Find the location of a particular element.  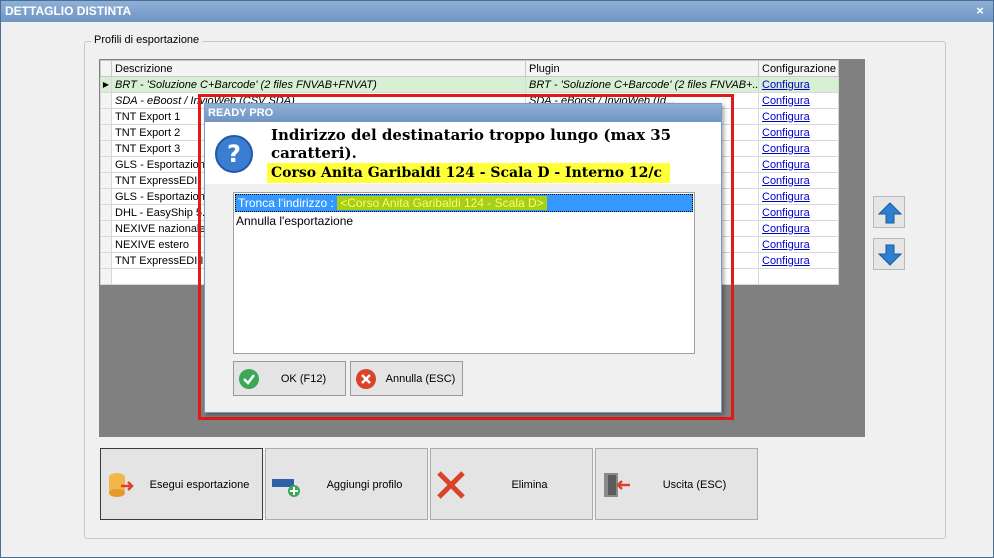

move-up-button is located at coordinates (889, 212).